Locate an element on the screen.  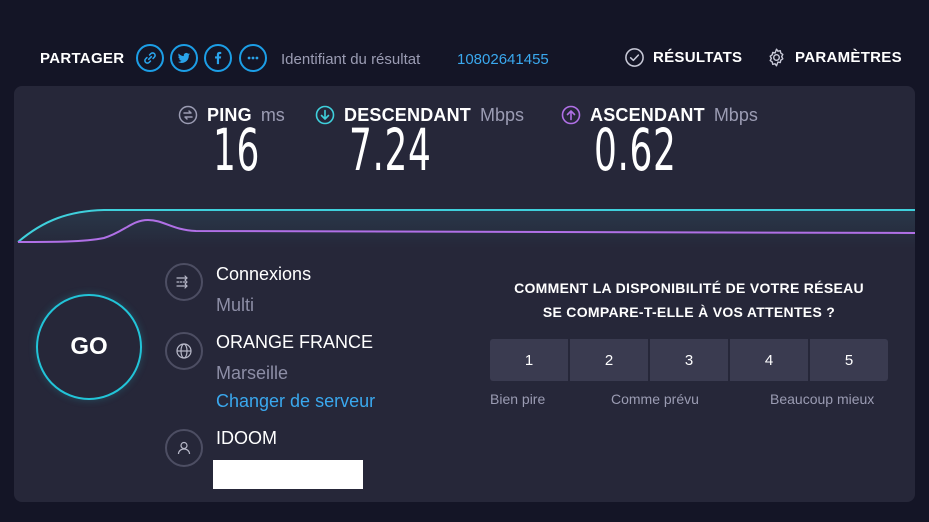
user-icon is located at coordinates (184, 448).